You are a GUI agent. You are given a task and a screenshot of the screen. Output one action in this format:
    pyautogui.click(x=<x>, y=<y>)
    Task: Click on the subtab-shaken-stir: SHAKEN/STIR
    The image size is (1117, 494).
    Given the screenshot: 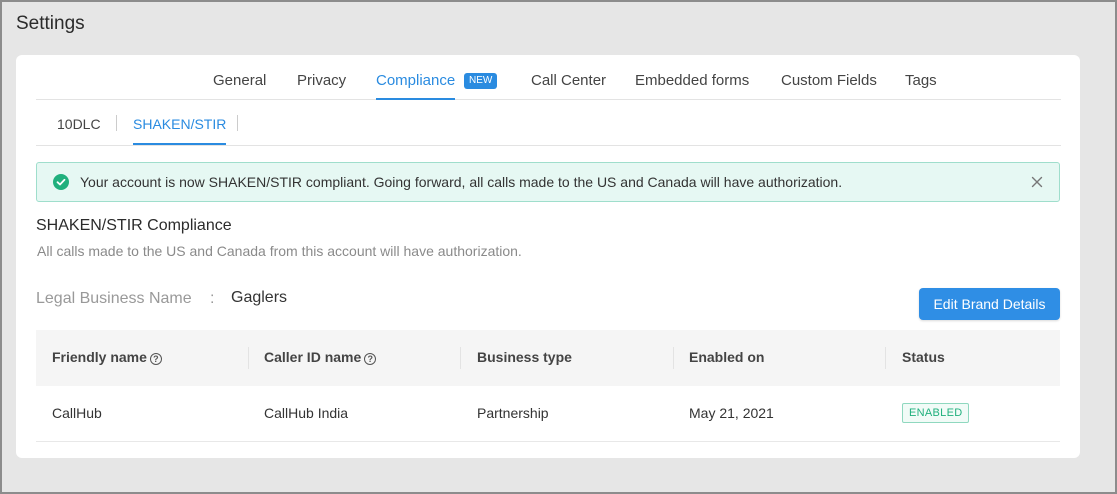 What is the action you would take?
    pyautogui.click(x=180, y=130)
    